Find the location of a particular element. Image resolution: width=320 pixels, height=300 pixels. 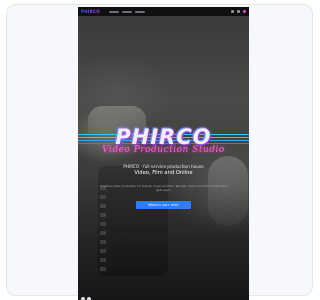

nav-links is located at coordinates (126, 11).